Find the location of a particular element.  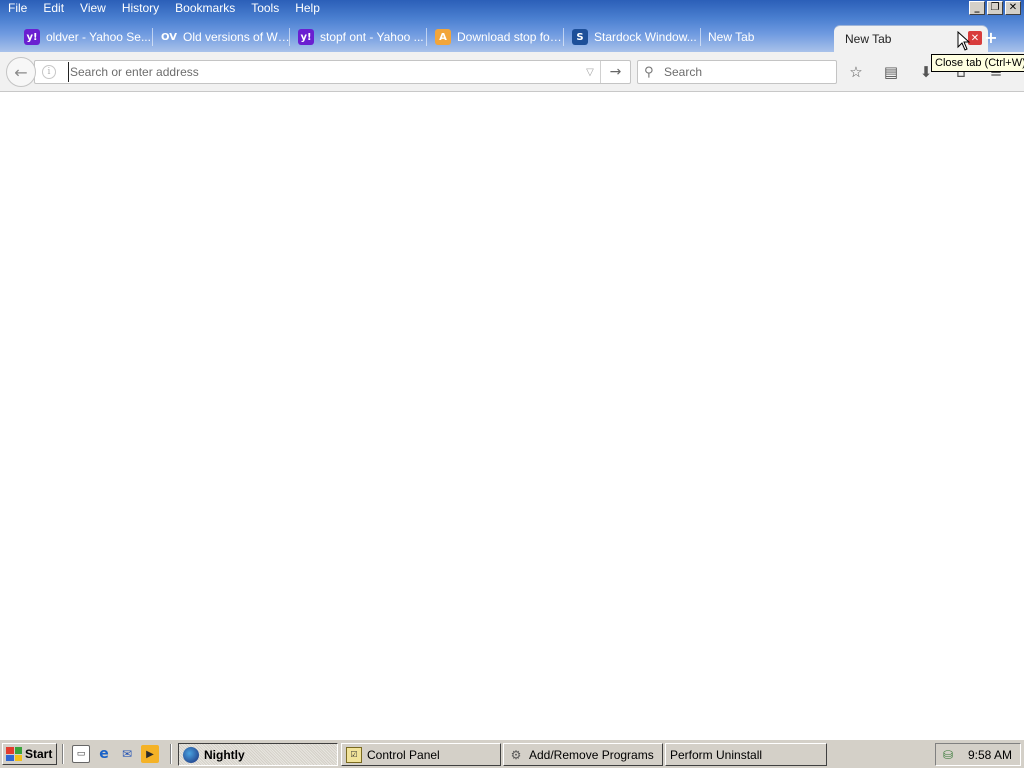

show-desktop-icon: ▭ is located at coordinates (81, 754).